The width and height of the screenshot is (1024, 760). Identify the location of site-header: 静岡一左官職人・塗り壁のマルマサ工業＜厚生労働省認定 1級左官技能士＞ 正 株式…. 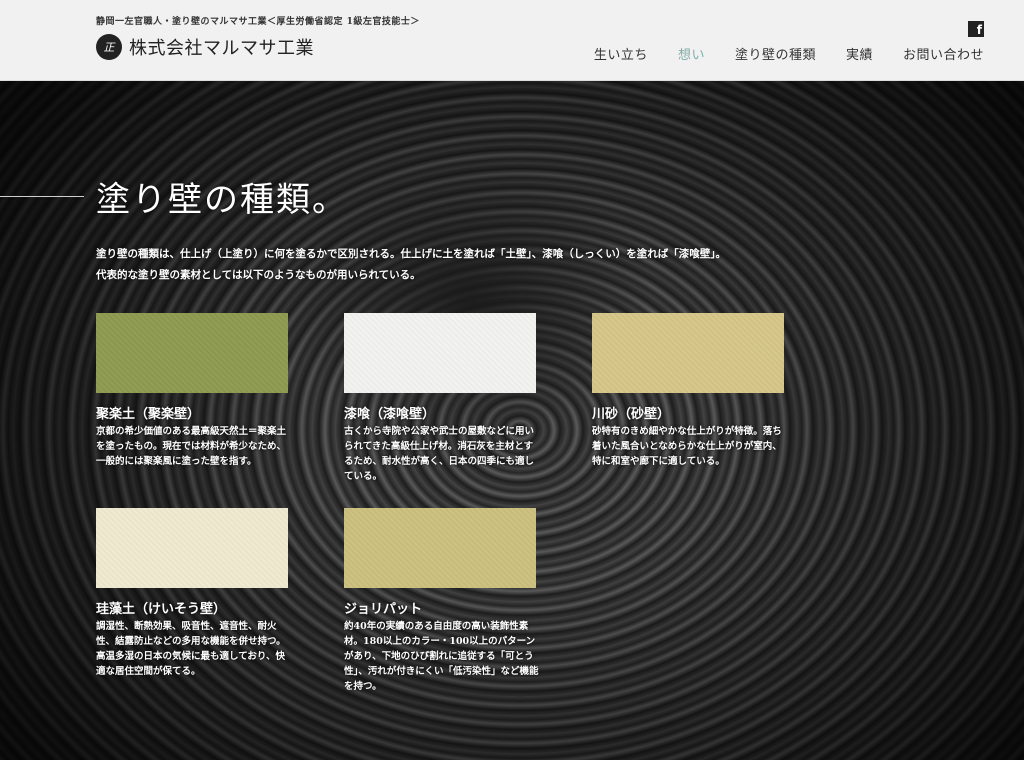
(512, 40).